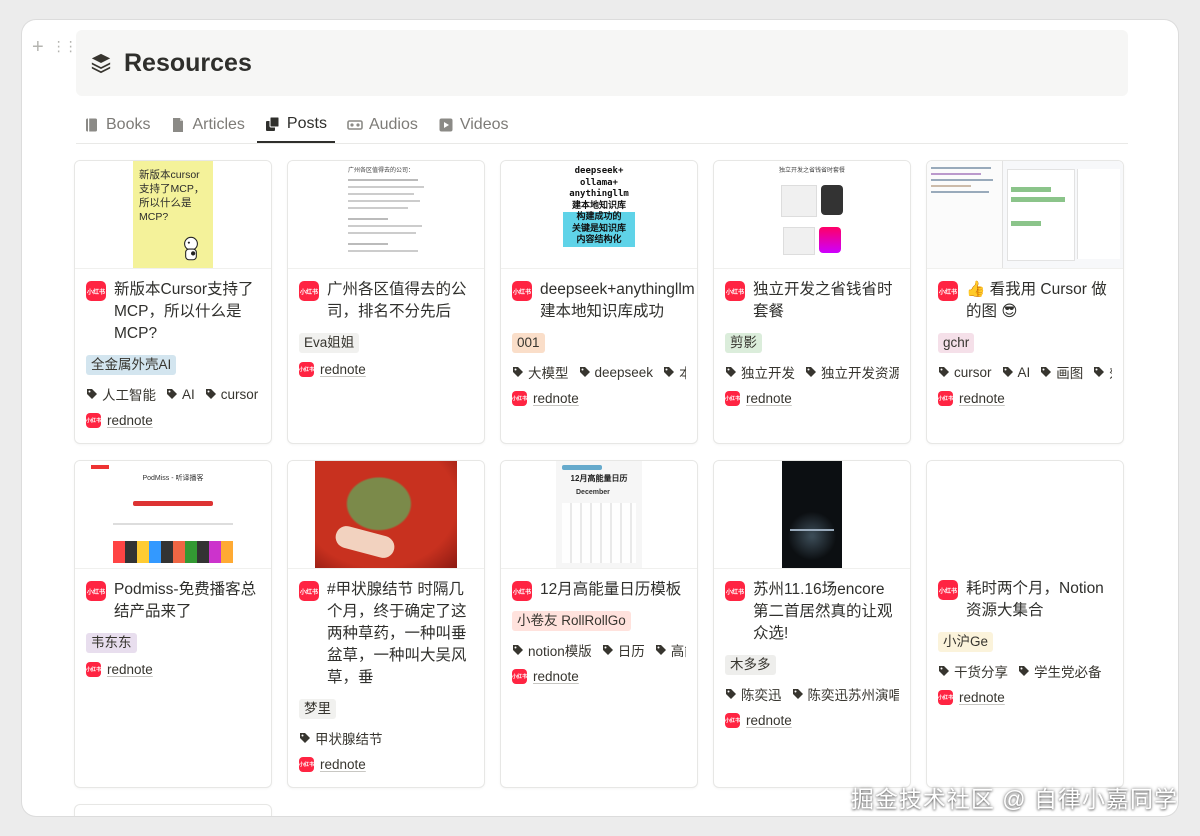 Image resolution: width=1200 pixels, height=836 pixels. What do you see at coordinates (540, 372) in the screenshot?
I see `tag-item: 大模型` at bounding box center [540, 372].